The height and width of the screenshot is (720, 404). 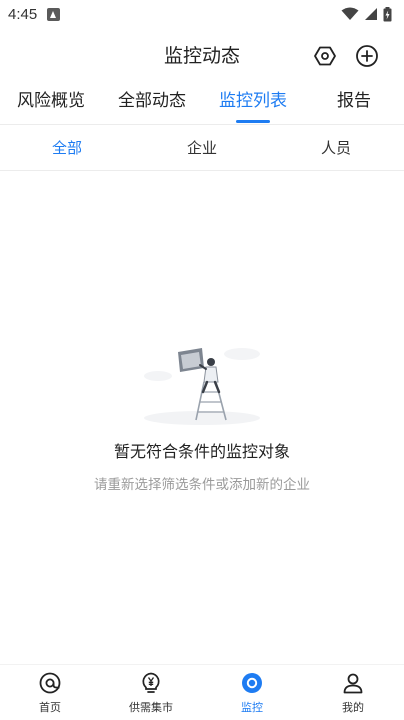 I want to click on nav-monitor: 监控, so click(x=252, y=695).